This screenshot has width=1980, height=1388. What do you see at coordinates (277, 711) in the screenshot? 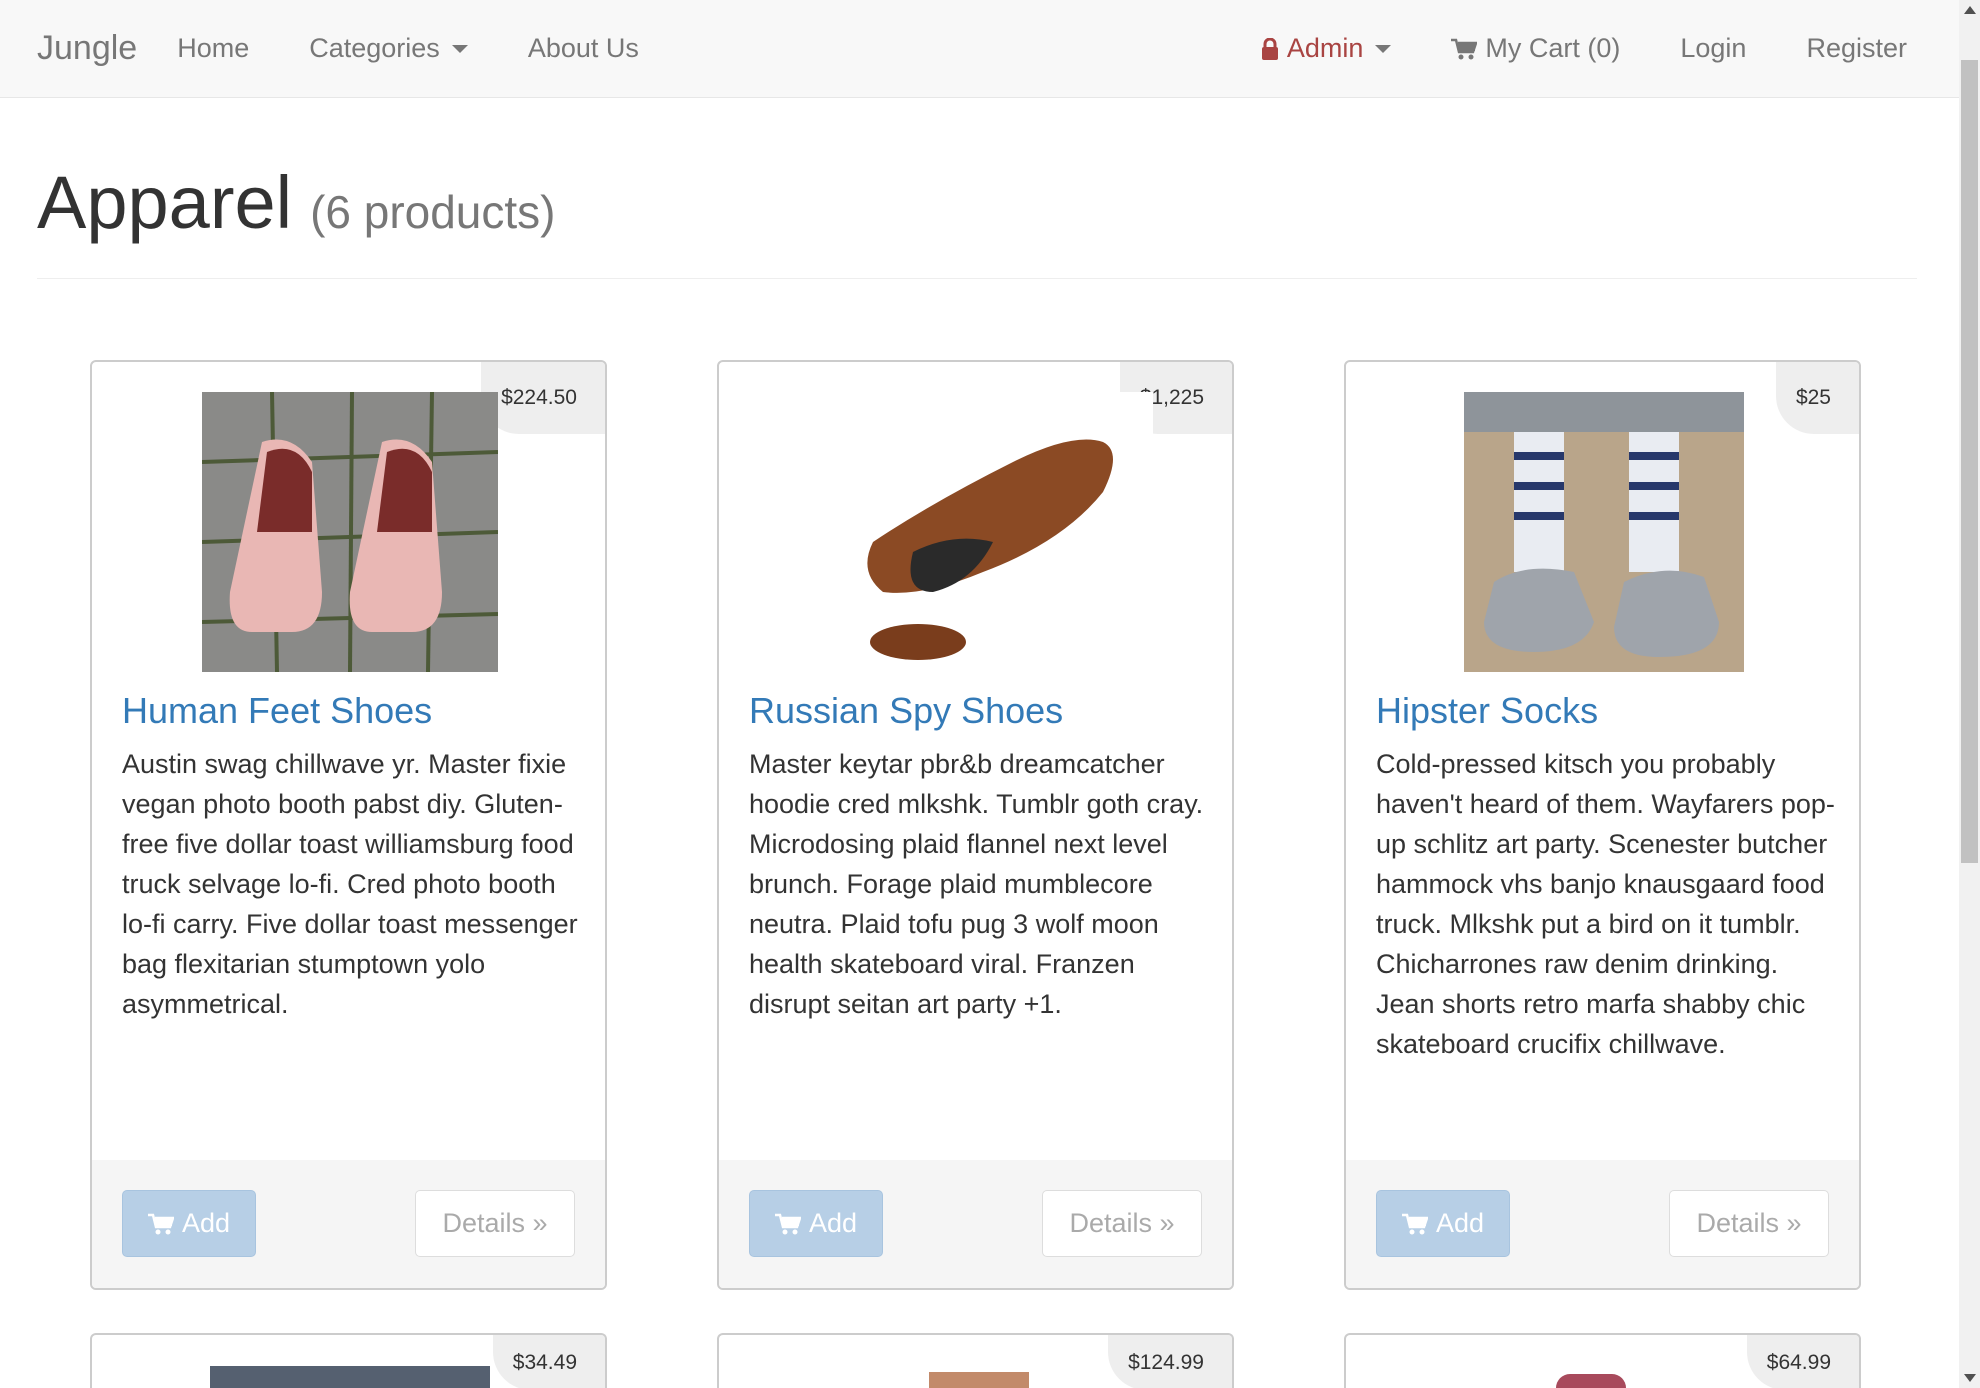
I see `product-name-link: Human Feet Shoes` at bounding box center [277, 711].